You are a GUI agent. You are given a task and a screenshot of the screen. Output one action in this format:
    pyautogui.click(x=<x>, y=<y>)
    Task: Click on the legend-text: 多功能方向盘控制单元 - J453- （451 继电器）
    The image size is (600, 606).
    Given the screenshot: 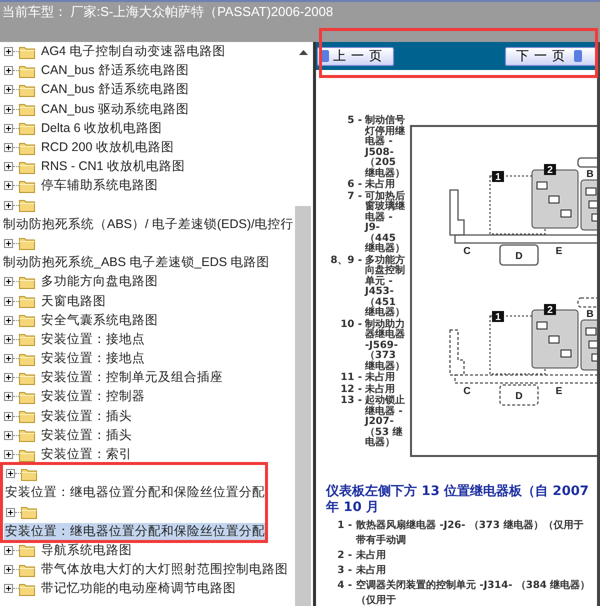 What is the action you would take?
    pyautogui.click(x=385, y=287)
    